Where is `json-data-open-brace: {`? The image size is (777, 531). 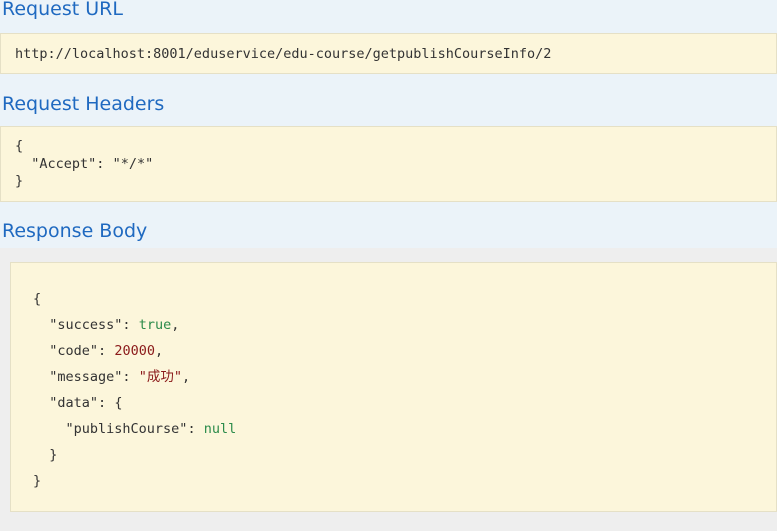
json-data-open-brace: { is located at coordinates (118, 403).